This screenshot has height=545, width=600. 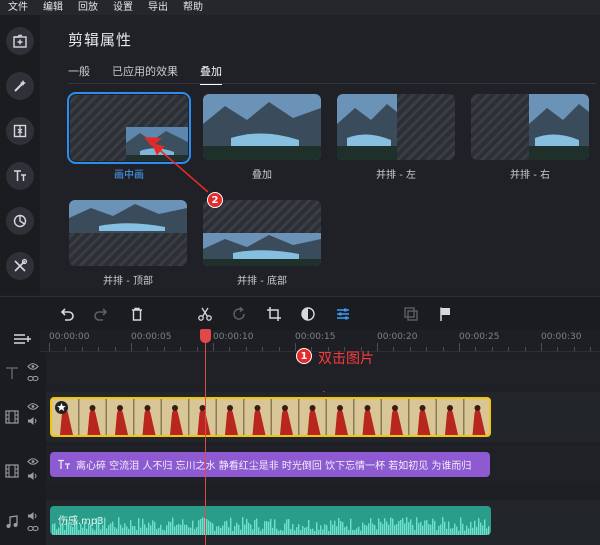 What do you see at coordinates (12, 471) in the screenshot?
I see `video-track-icon` at bounding box center [12, 471].